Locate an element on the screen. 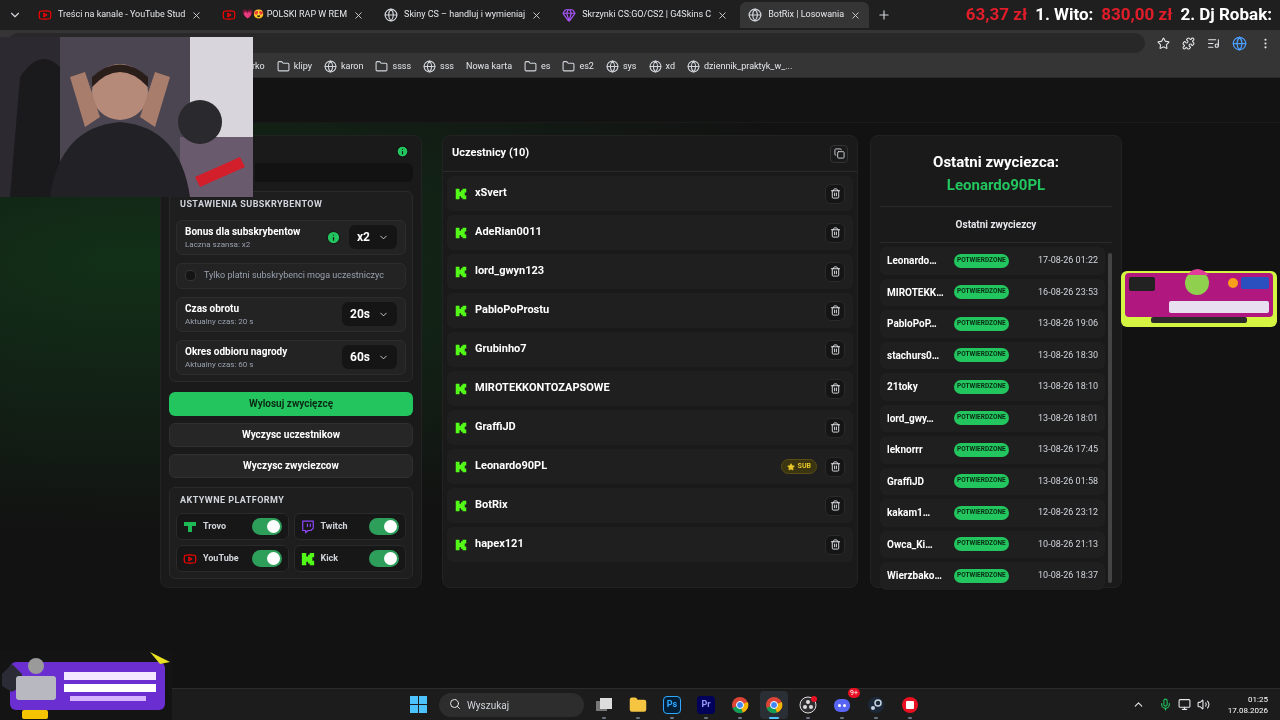 This screenshot has width=1280, height=720. bookmark-item: es2 is located at coordinates (578, 66).